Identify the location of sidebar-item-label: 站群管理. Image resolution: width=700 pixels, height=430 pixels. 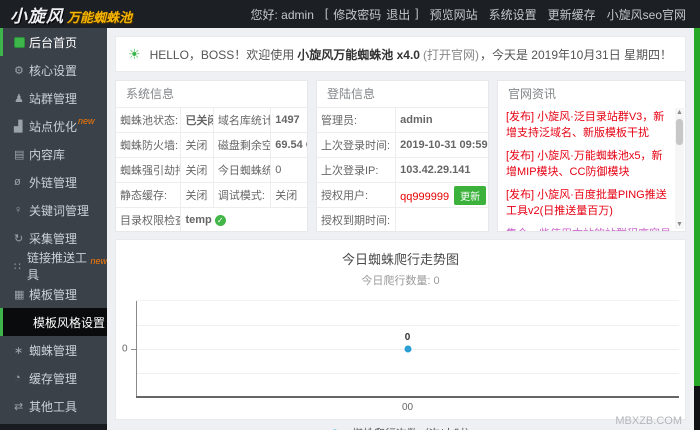
(53, 98).